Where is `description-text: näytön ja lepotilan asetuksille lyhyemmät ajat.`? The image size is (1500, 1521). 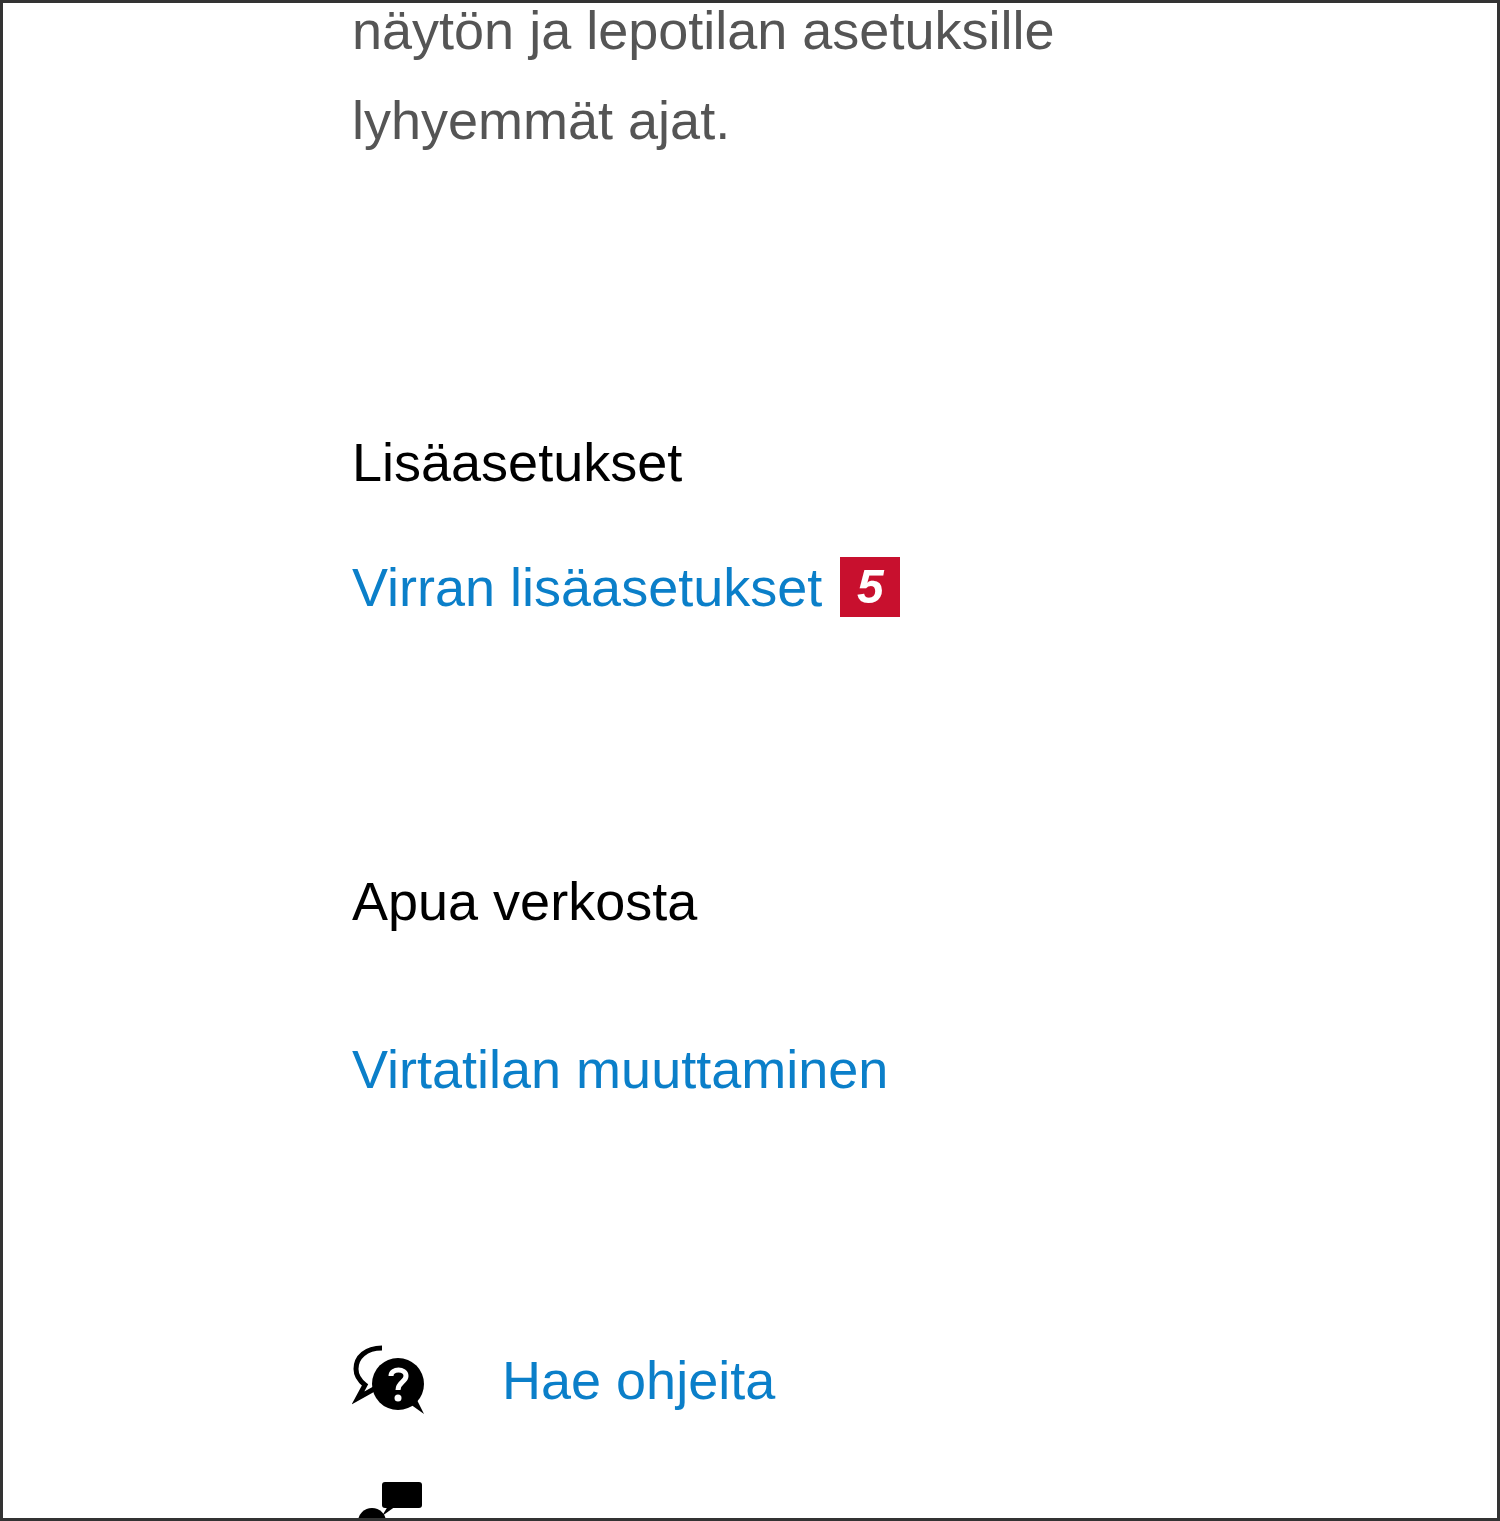
description-text: näytön ja lepotilan asetuksille lyhyemmät ajat. is located at coordinates (704, 77).